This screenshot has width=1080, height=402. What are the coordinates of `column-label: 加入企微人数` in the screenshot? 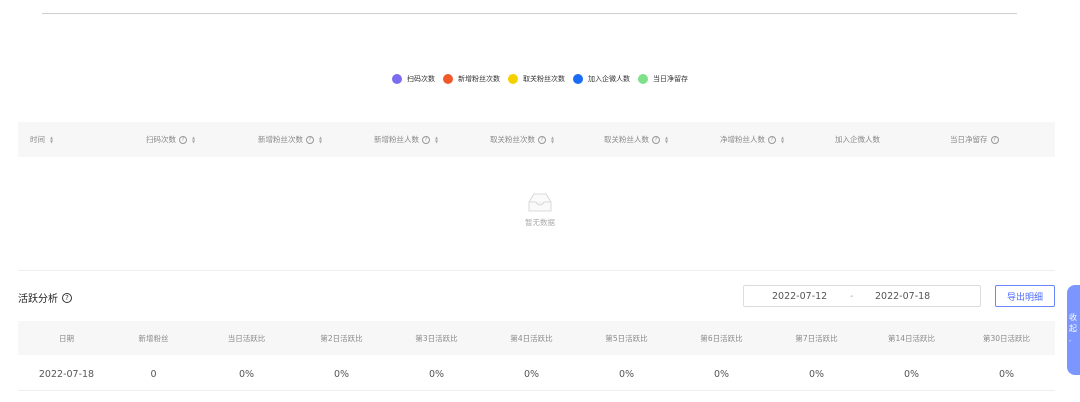 It's located at (857, 139).